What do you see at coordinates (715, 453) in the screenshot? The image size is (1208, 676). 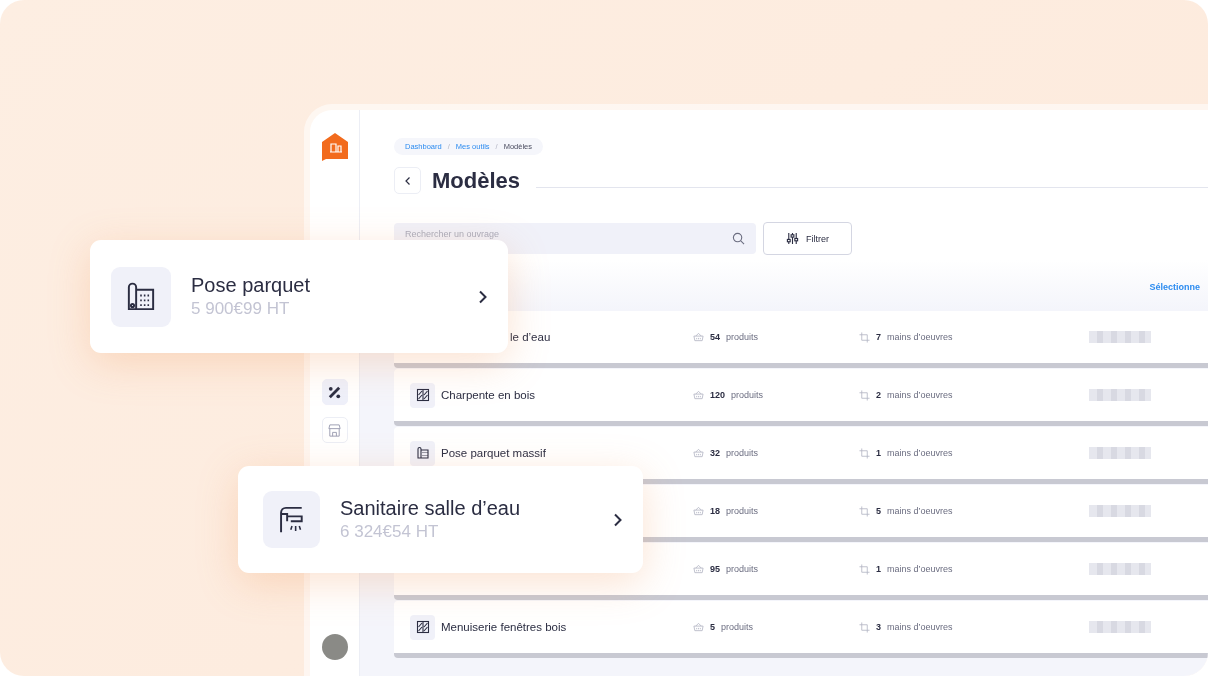 I see `products-count: 32` at bounding box center [715, 453].